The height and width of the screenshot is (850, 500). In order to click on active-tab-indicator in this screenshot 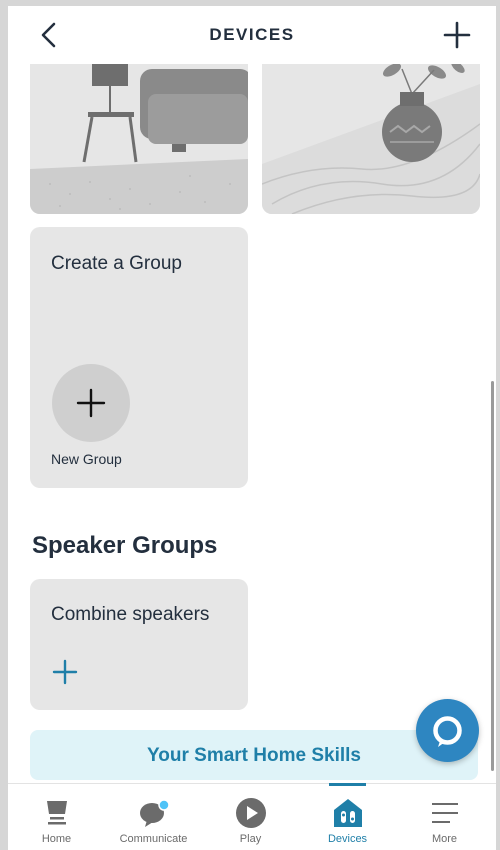, I will do `click(347, 784)`.